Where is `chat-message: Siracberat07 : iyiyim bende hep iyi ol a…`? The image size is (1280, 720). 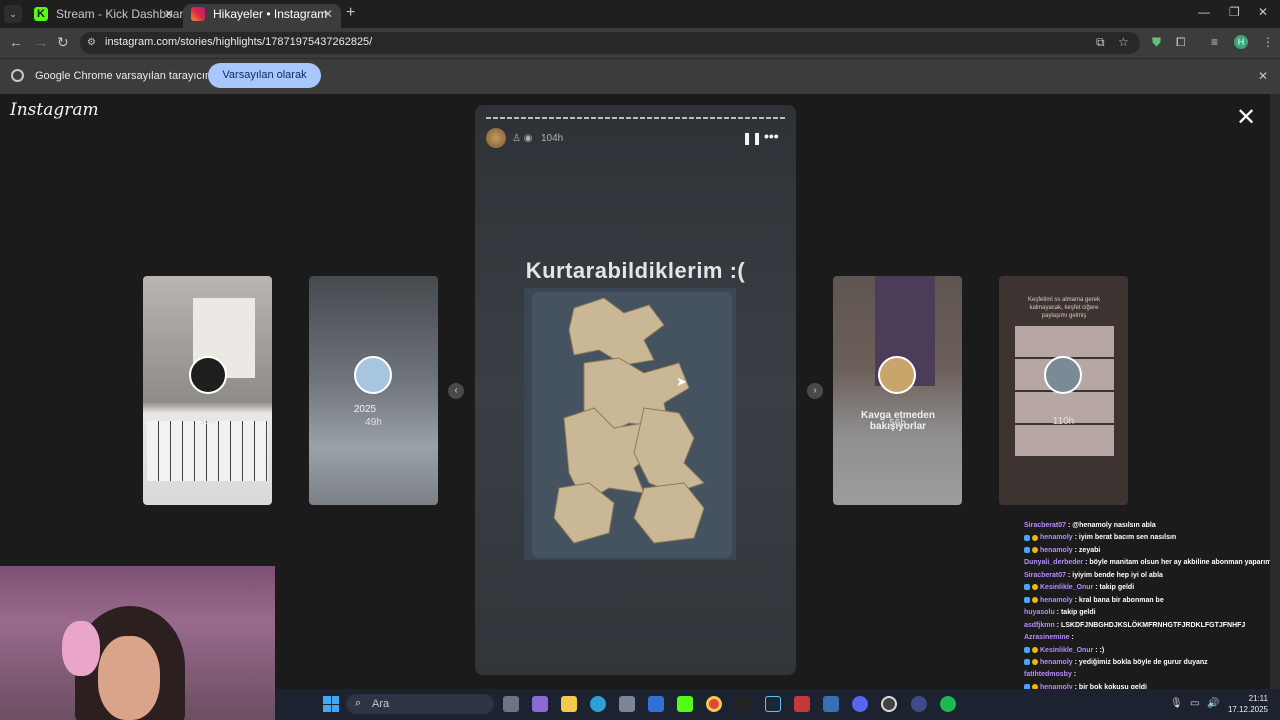 chat-message: Siracberat07 : iyiyim bende hep iyi ol a… is located at coordinates (1147, 576).